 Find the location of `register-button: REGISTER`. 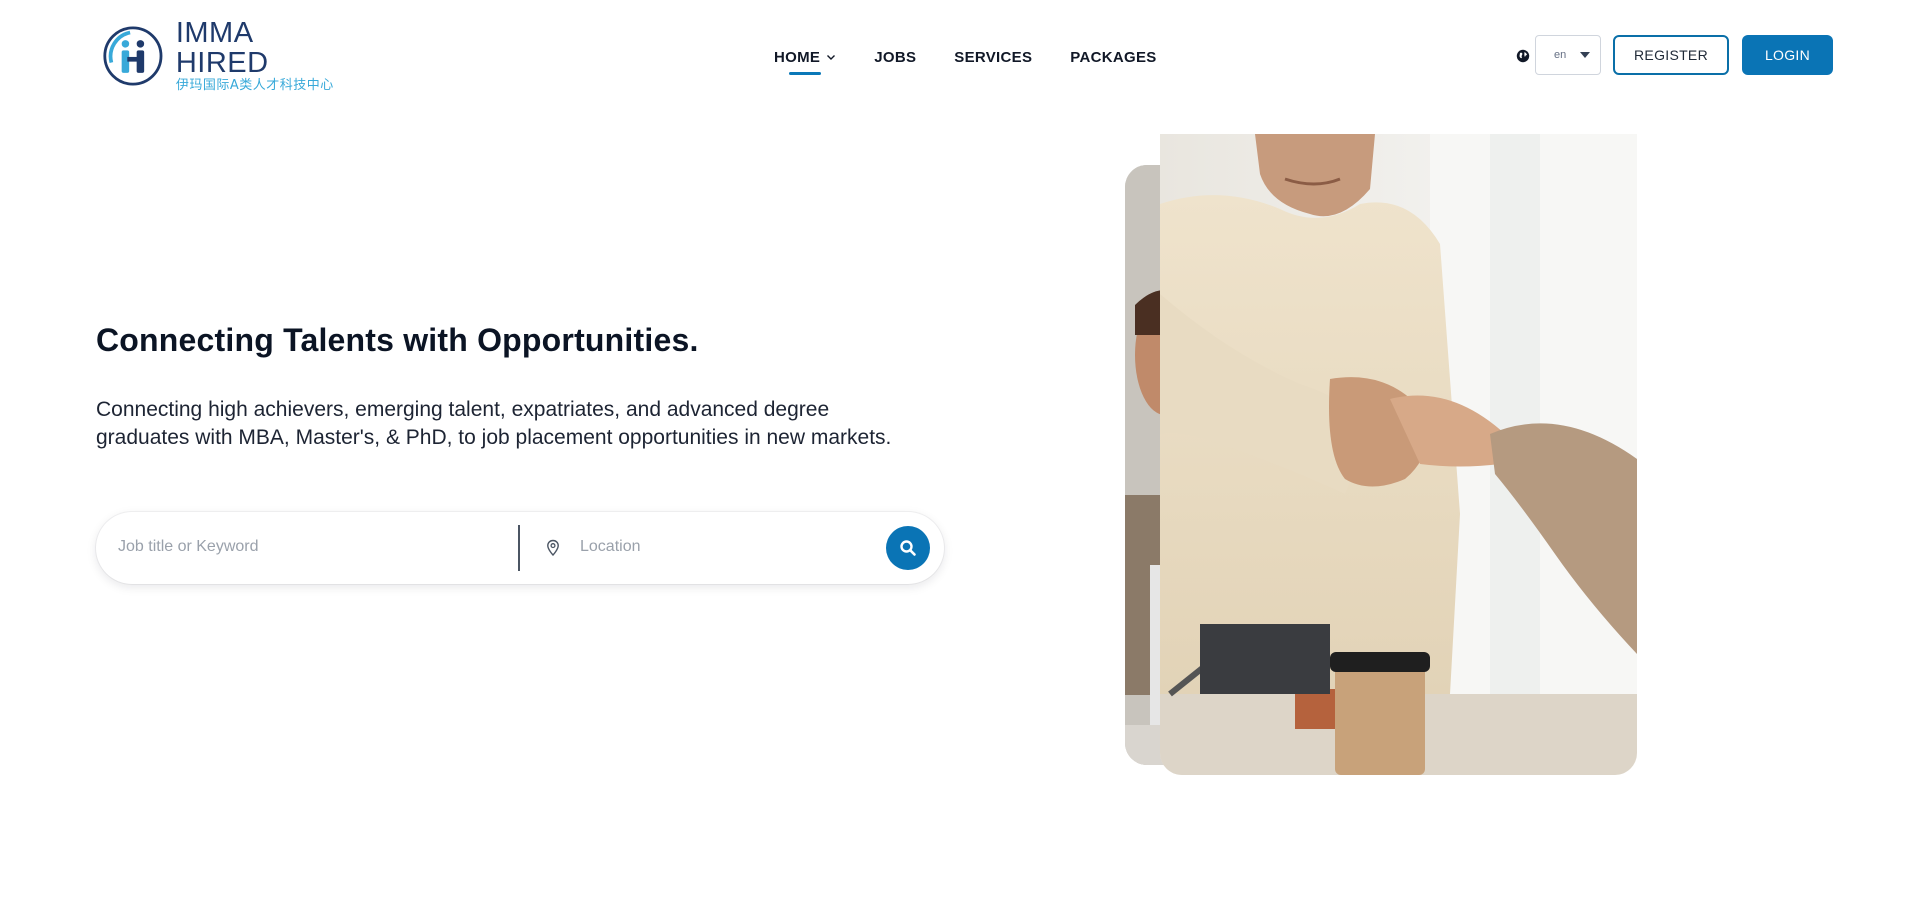

register-button: REGISTER is located at coordinates (1671, 55).